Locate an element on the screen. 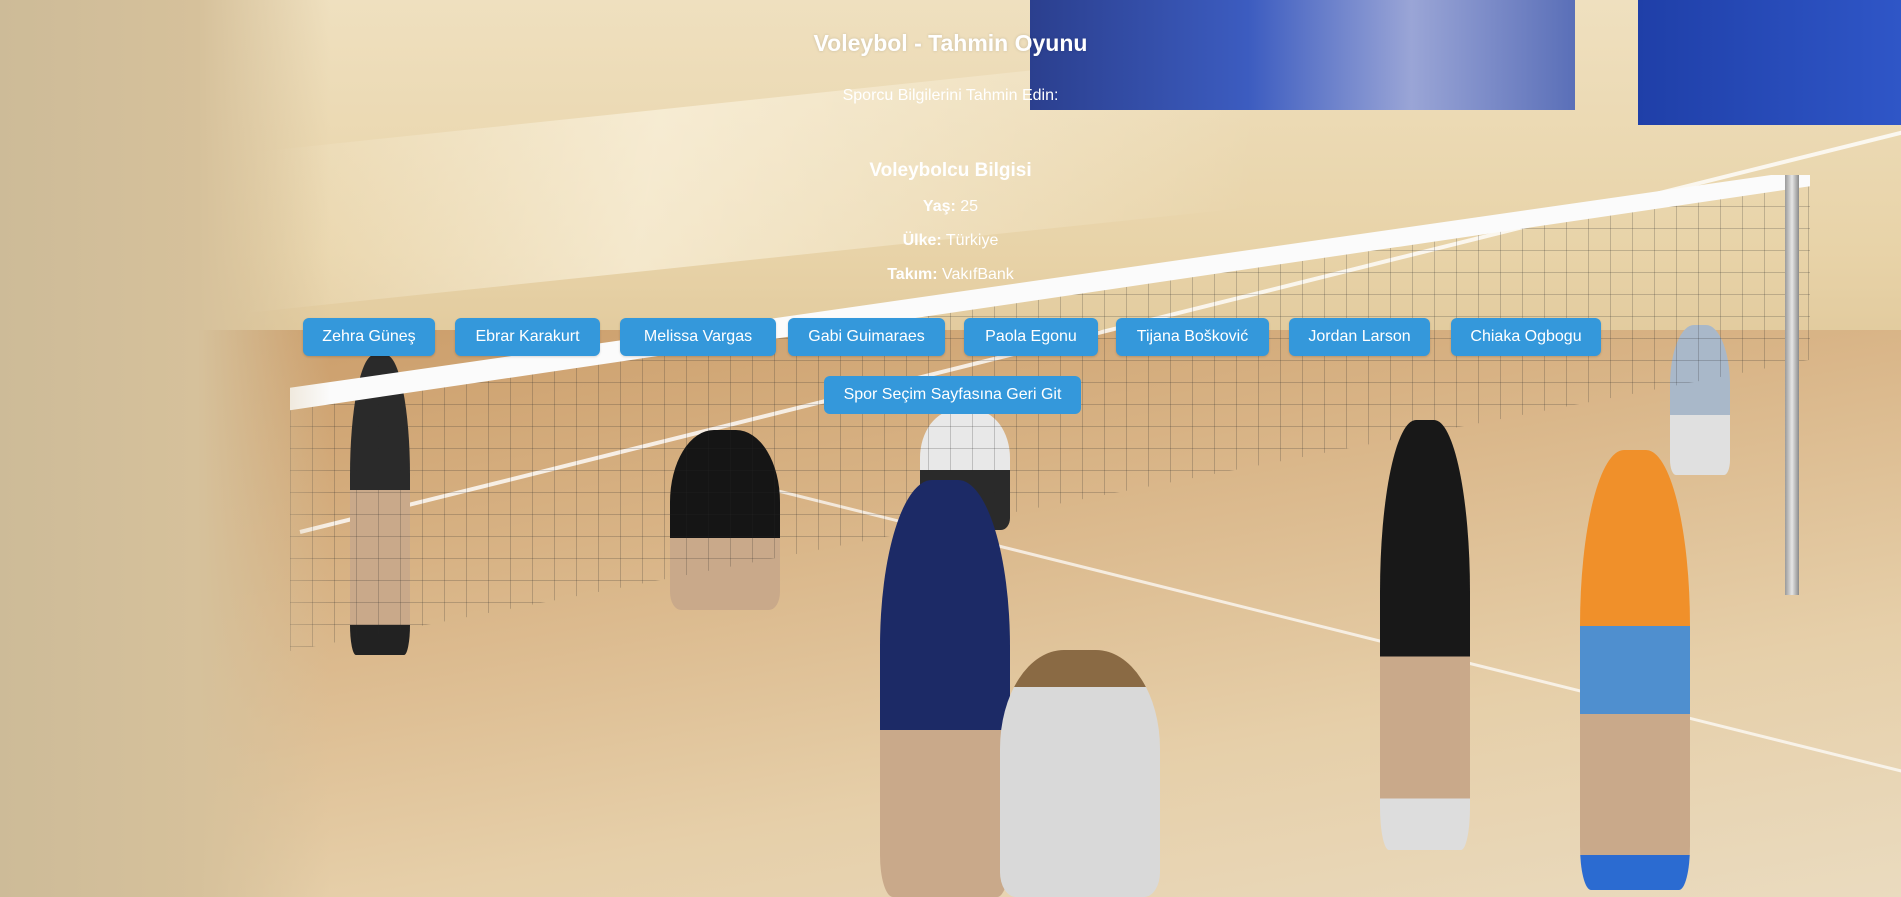  choice-button: Gabi Guimaraes is located at coordinates (866, 337).